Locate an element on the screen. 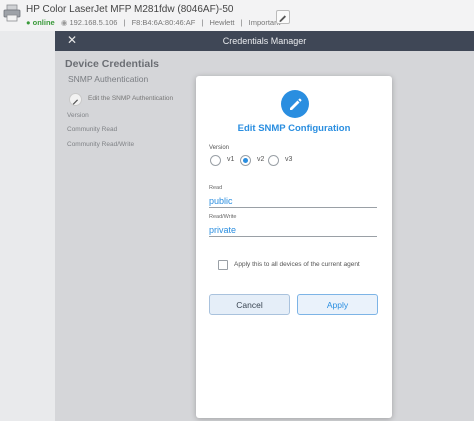 Image resolution: width=474 pixels, height=421 pixels. readwrite-community-input is located at coordinates (293, 230).